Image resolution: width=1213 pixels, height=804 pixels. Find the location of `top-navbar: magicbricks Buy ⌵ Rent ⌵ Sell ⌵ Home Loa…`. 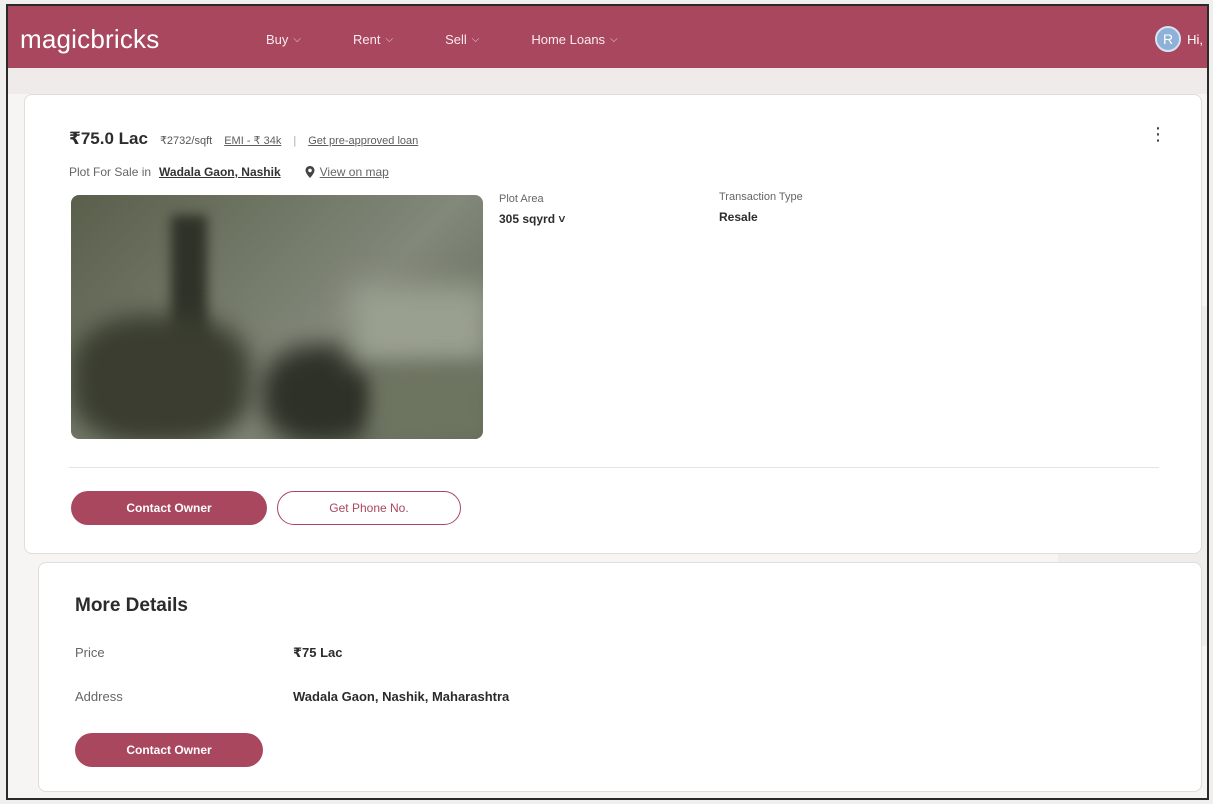

top-navbar: magicbricks Buy ⌵ Rent ⌵ Sell ⌵ Home Loa… is located at coordinates (607, 37).